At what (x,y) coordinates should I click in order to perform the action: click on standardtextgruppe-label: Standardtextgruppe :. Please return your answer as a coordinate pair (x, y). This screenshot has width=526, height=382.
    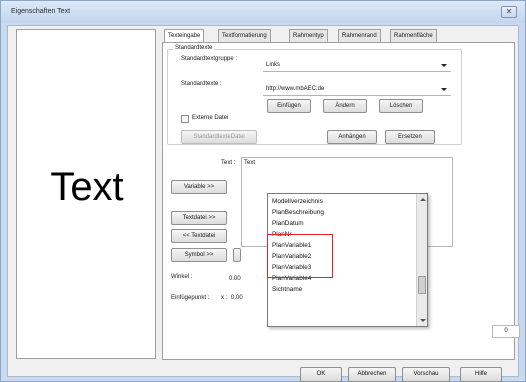
    Looking at the image, I should click on (209, 59).